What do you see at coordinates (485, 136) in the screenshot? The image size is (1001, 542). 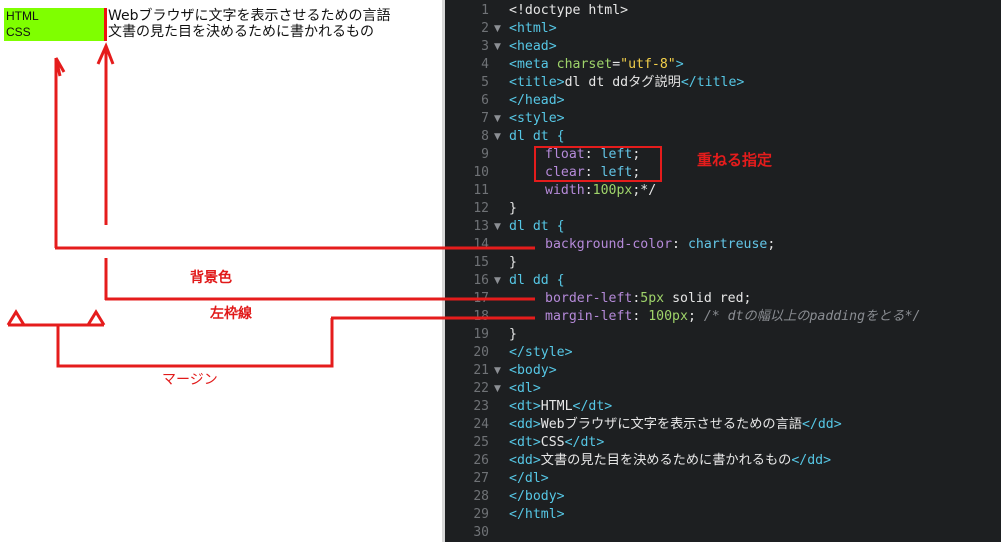 I see `line-number: 8` at bounding box center [485, 136].